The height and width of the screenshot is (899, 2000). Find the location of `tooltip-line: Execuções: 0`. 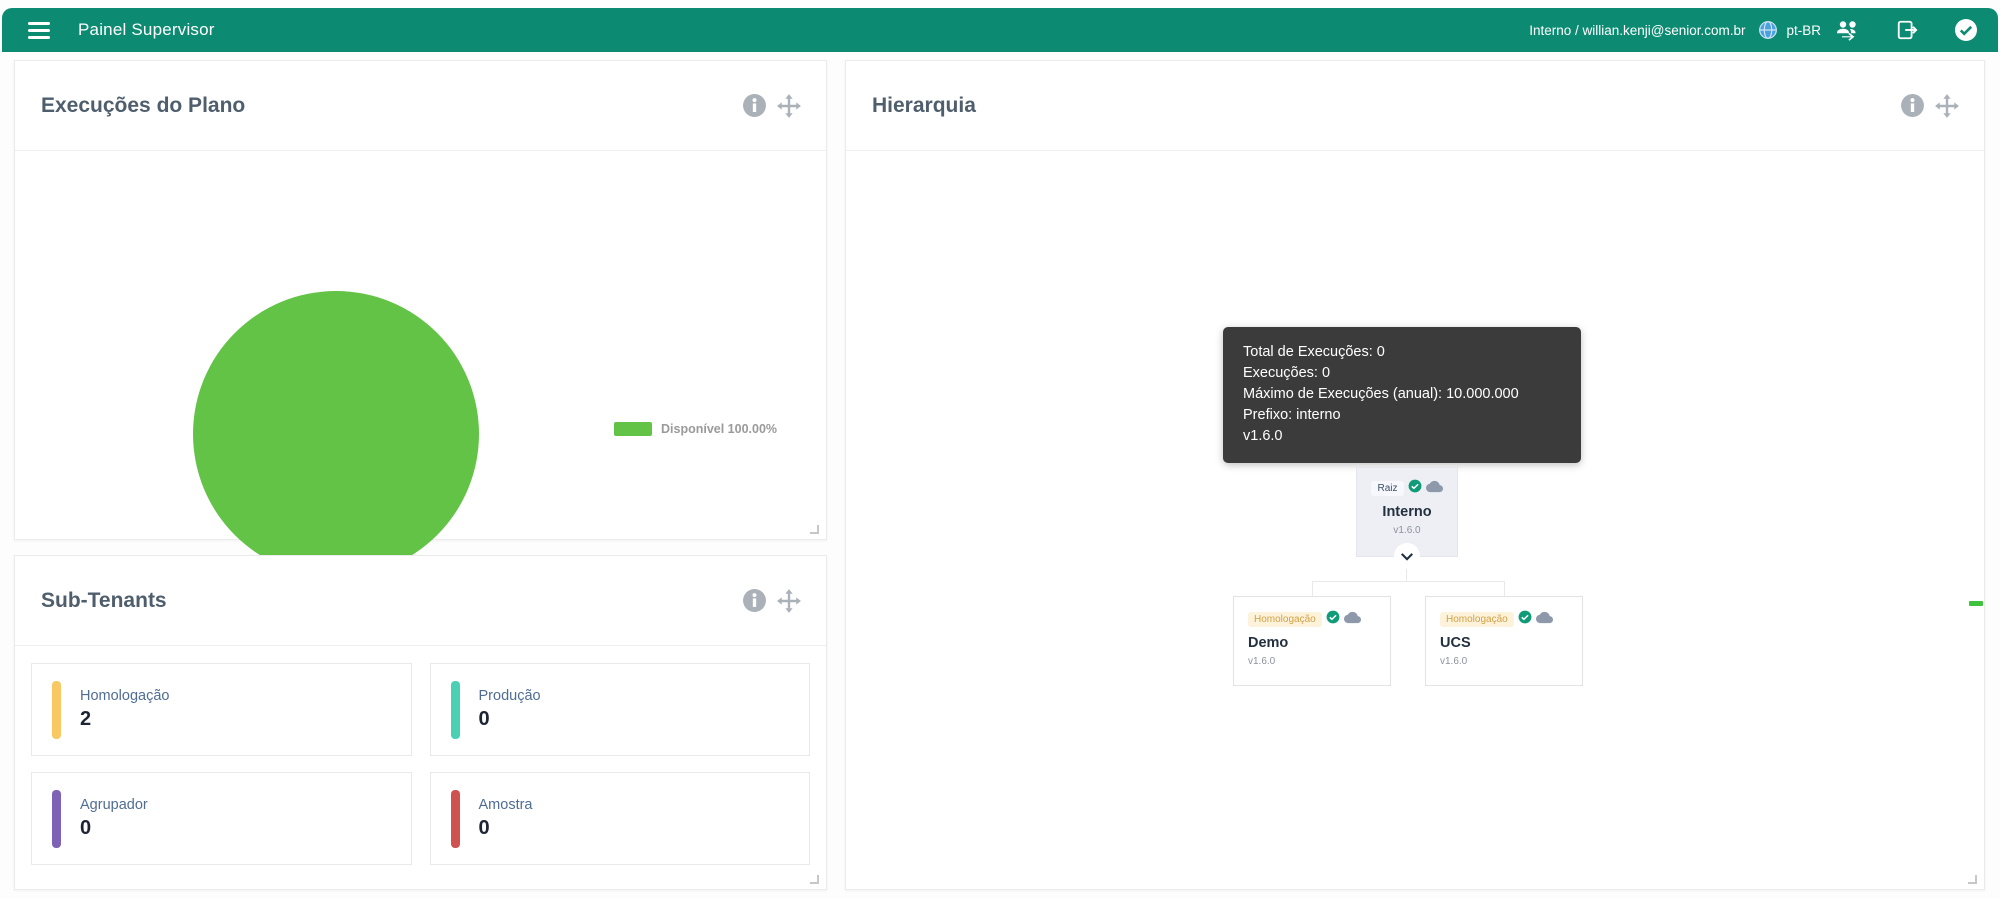

tooltip-line: Execuções: 0 is located at coordinates (1287, 373).